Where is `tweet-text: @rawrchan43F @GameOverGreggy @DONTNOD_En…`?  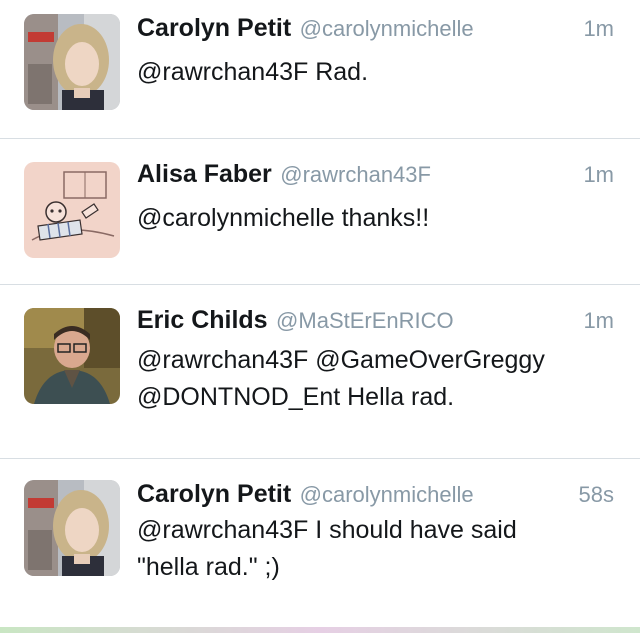 tweet-text: @rawrchan43F @GameOverGreggy @DONTNOD_En… is located at coordinates (377, 379).